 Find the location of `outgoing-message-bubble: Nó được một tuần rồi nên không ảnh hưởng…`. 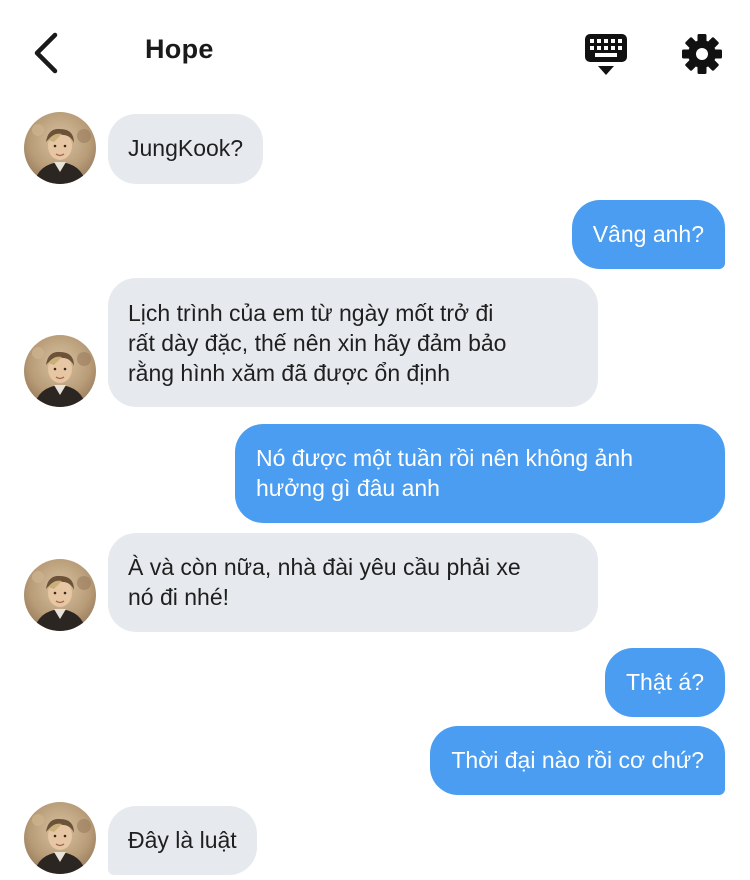

outgoing-message-bubble: Nó được một tuần rồi nên không ảnh hưởng… is located at coordinates (480, 473).